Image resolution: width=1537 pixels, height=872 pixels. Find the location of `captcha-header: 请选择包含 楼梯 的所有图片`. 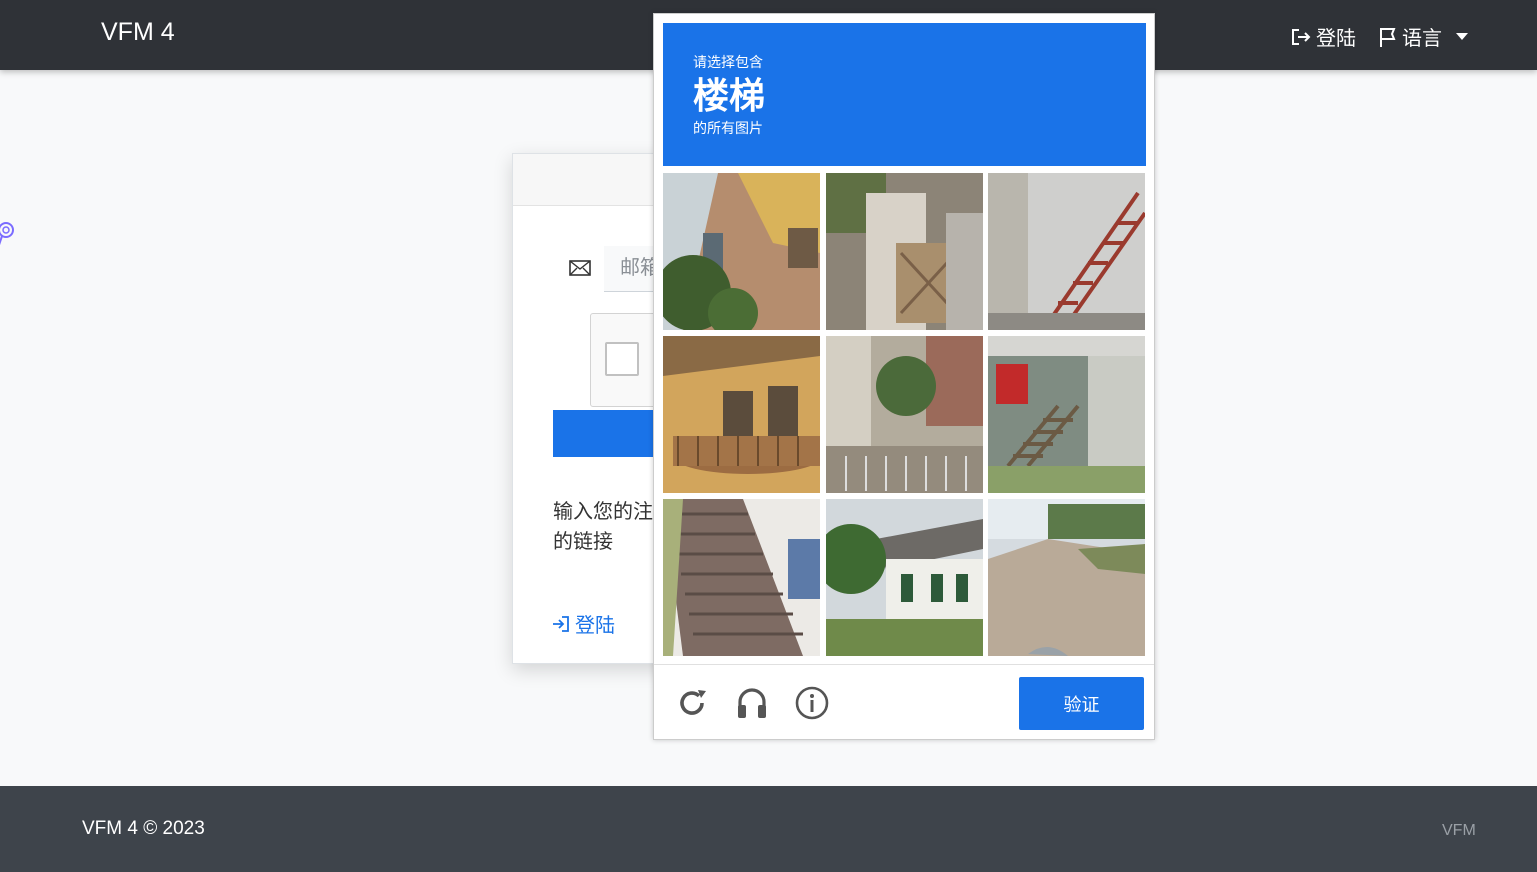

captcha-header: 请选择包含 楼梯 的所有图片 is located at coordinates (904, 94).